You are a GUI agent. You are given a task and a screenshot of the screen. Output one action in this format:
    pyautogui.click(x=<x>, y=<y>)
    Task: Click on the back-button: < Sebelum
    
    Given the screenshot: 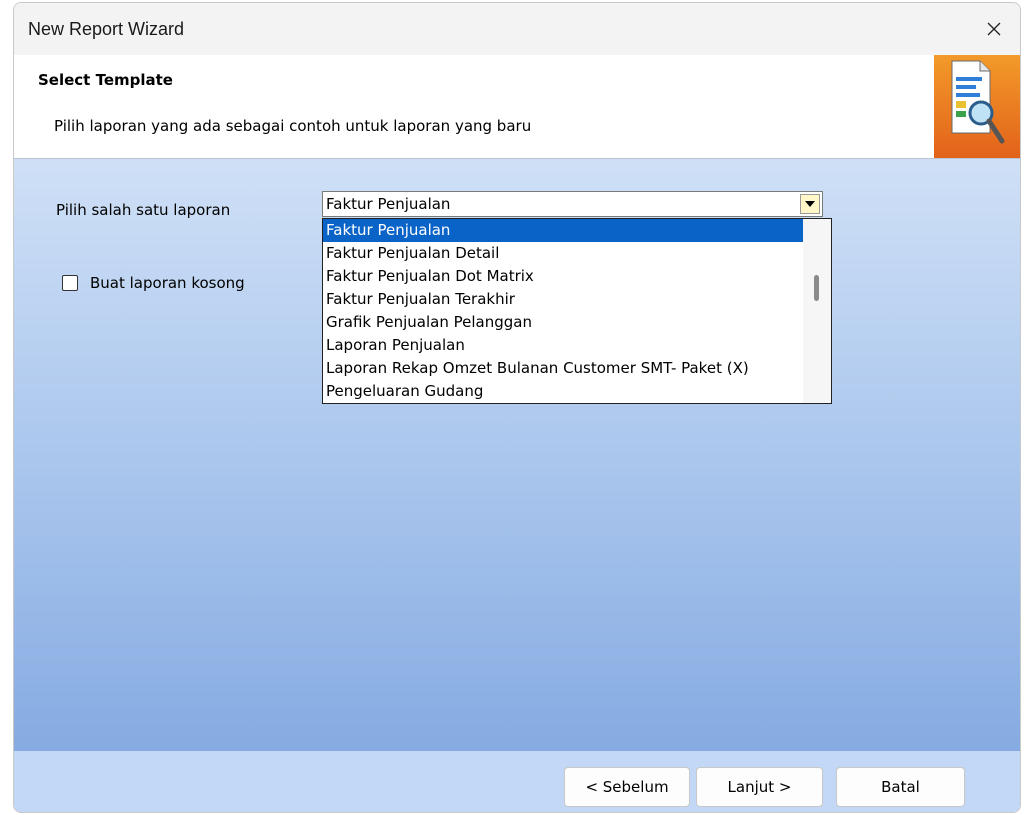 What is the action you would take?
    pyautogui.click(x=627, y=787)
    